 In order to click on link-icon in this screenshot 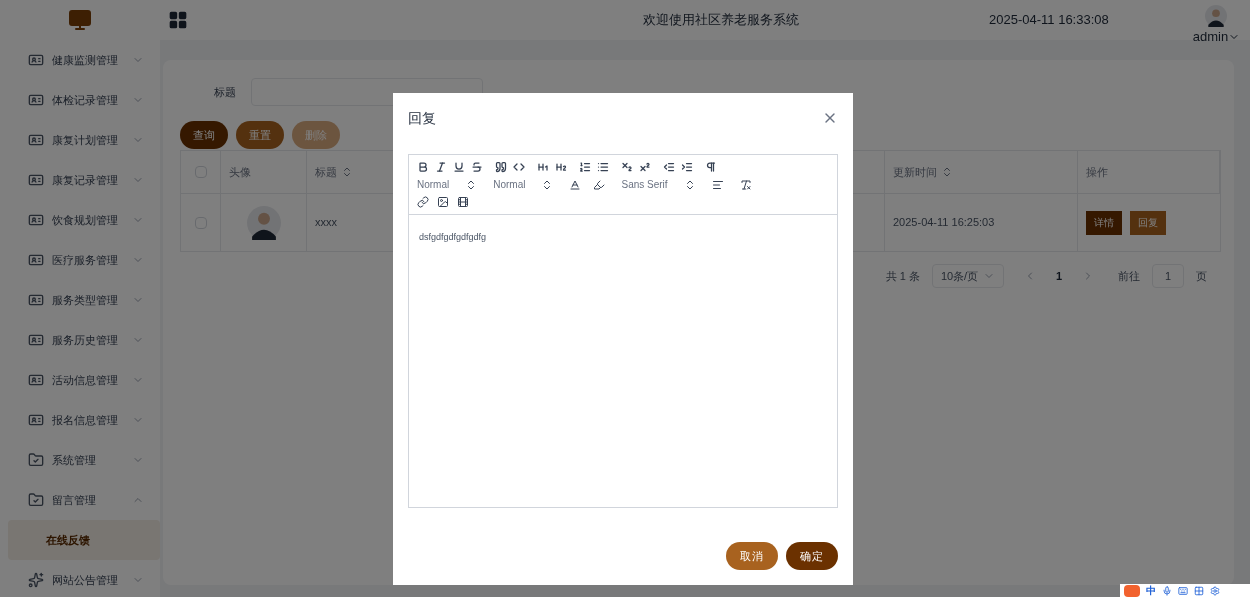, I will do `click(423, 202)`.